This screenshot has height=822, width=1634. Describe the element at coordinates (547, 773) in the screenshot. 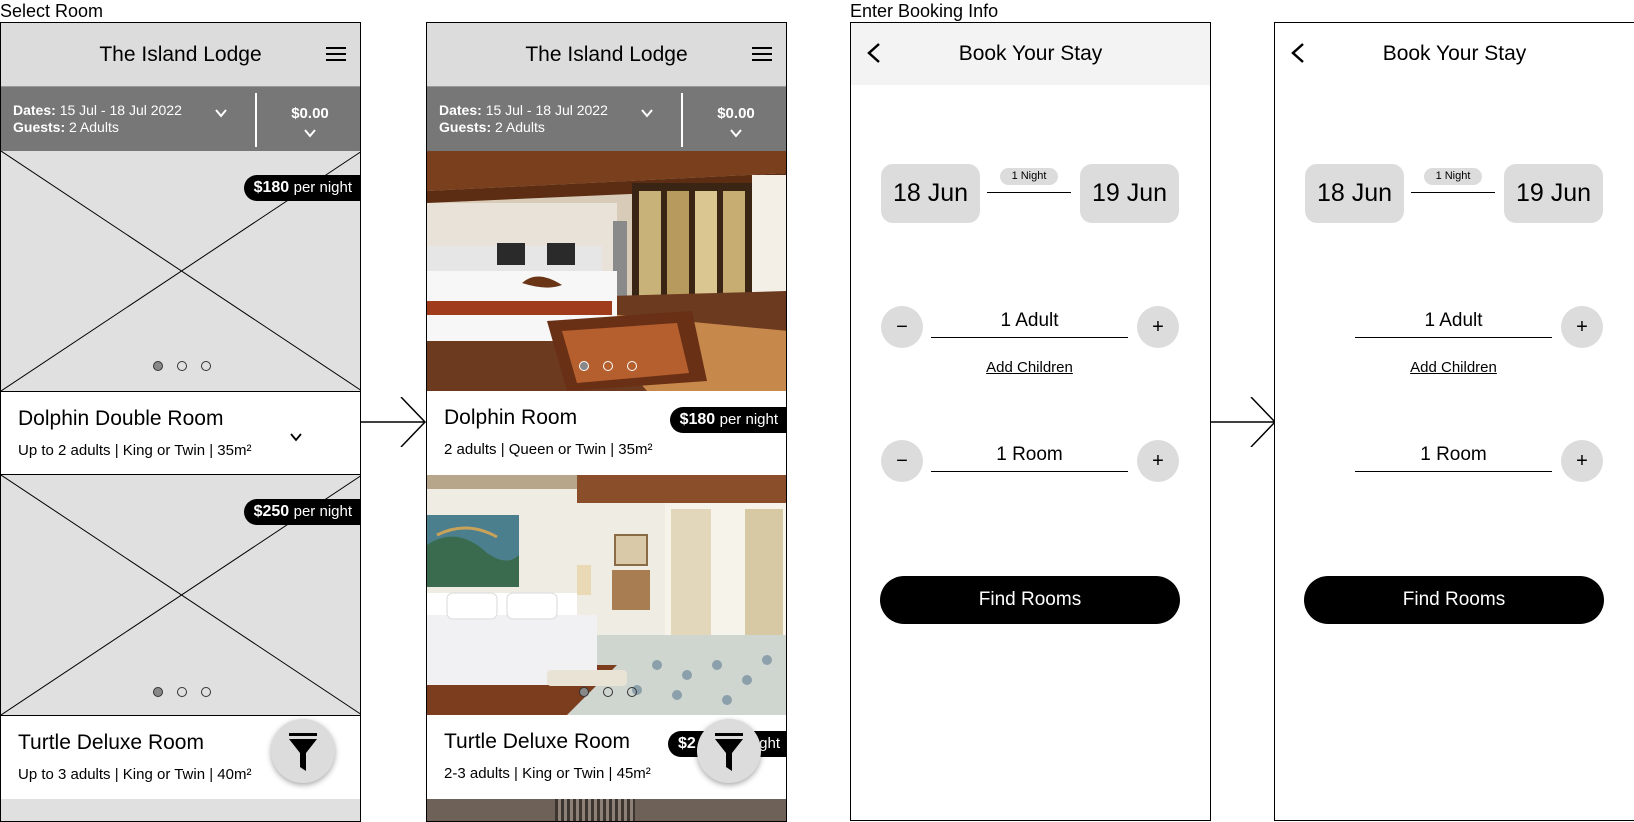

I see `room-details: 2-3 adults | King or Twin | 45m²` at that location.